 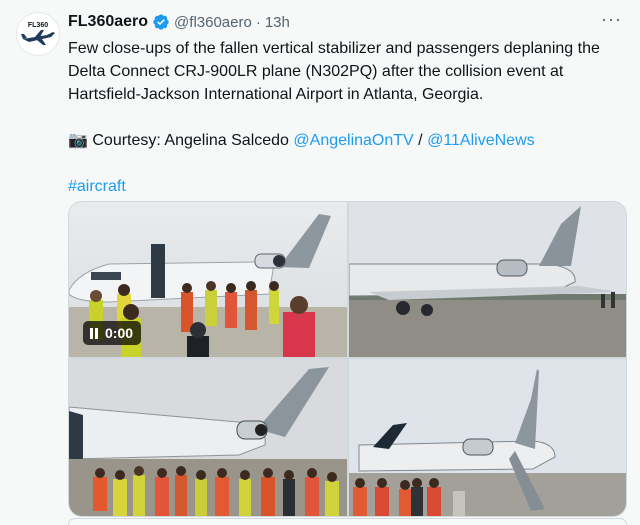 What do you see at coordinates (94, 333) in the screenshot?
I see `pause-icon` at bounding box center [94, 333].